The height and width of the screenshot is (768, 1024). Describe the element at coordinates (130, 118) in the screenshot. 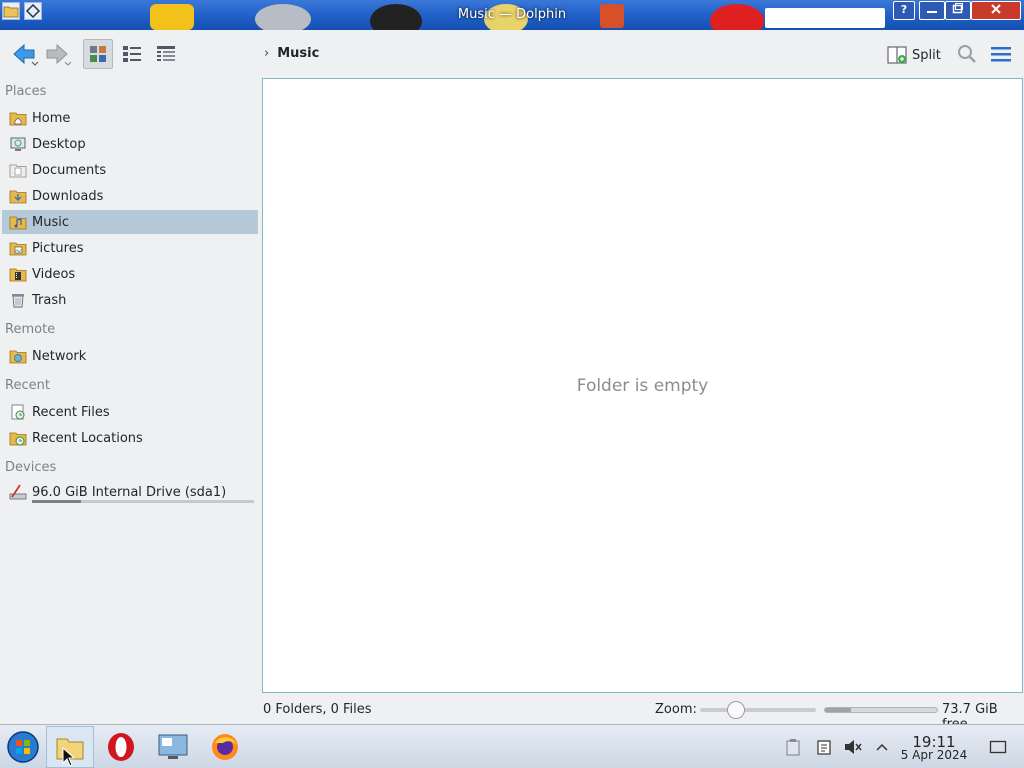

I see `place-home: Home` at that location.